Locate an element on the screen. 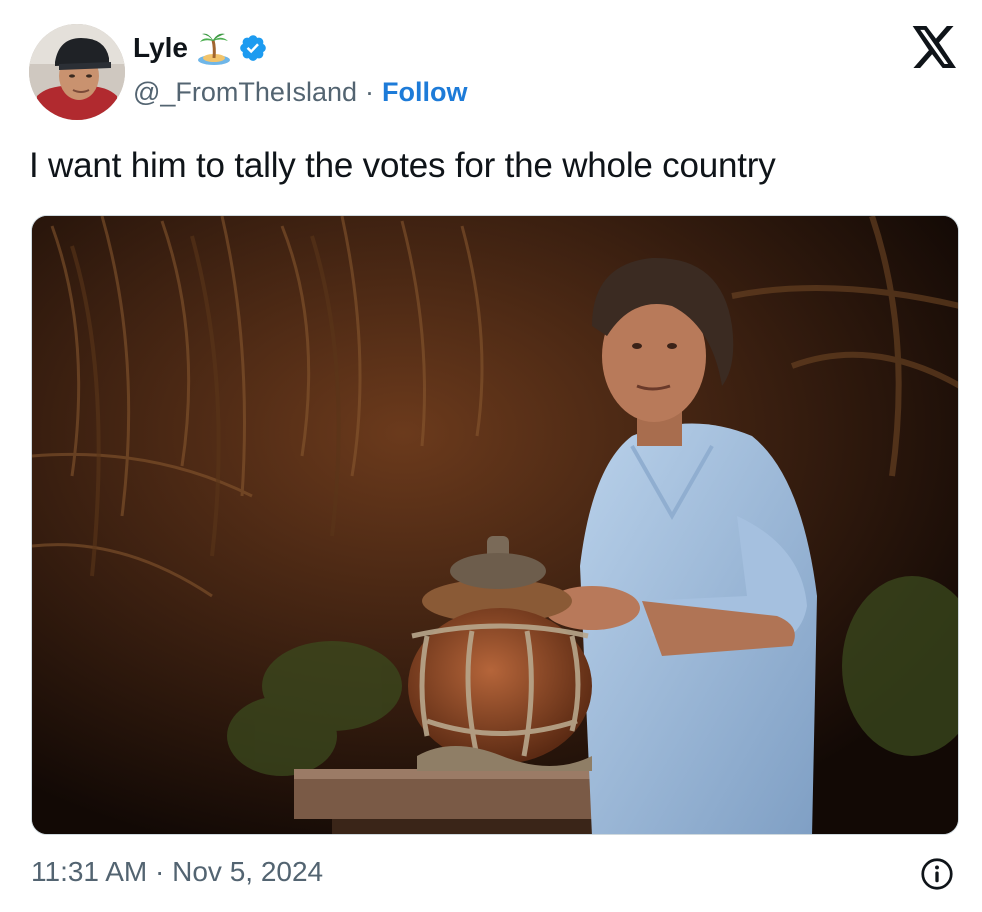  x-logo-icon is located at coordinates (935, 47).